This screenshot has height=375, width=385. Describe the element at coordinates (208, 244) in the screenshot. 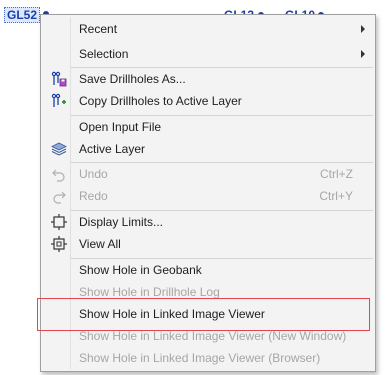

I see `menu-item-view-all: View All` at that location.